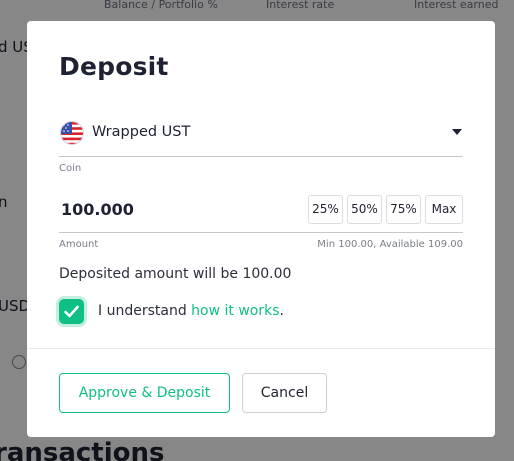  I want to click on understand-checkbox, so click(71, 311).